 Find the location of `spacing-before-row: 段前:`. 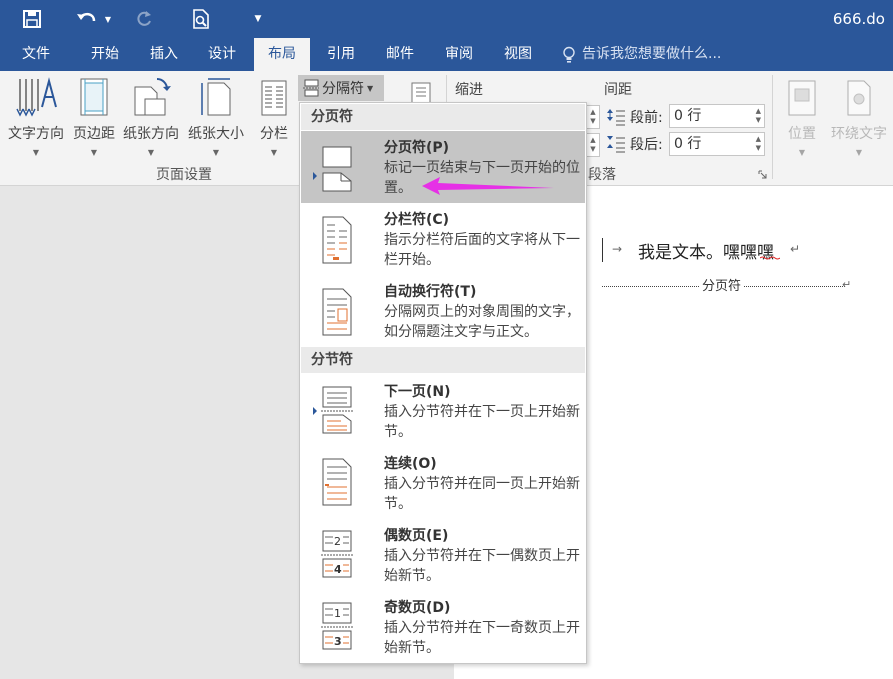

spacing-before-row: 段前: is located at coordinates (634, 117).